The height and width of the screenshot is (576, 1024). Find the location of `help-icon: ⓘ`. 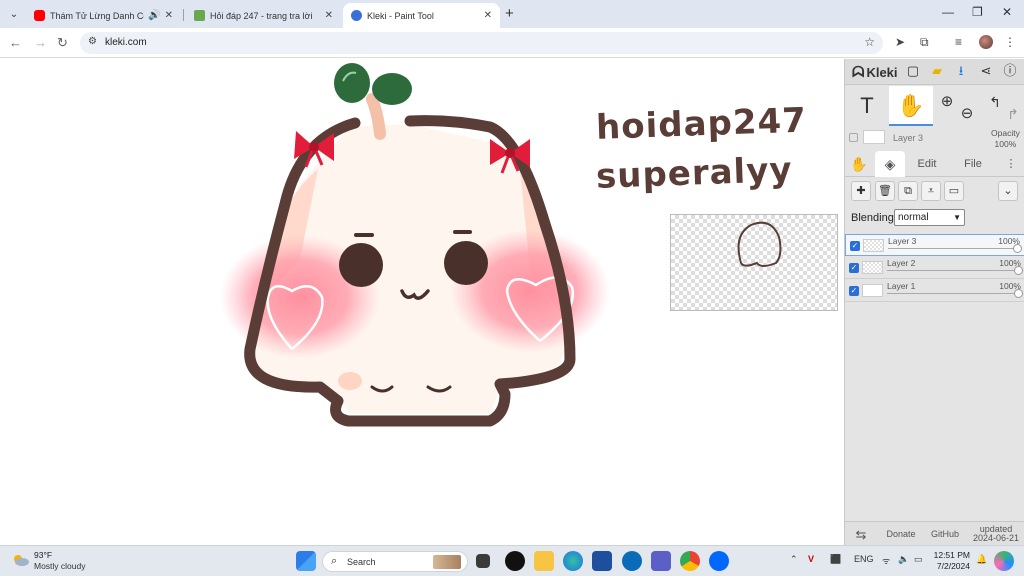

help-icon: ⓘ is located at coordinates (1010, 71).